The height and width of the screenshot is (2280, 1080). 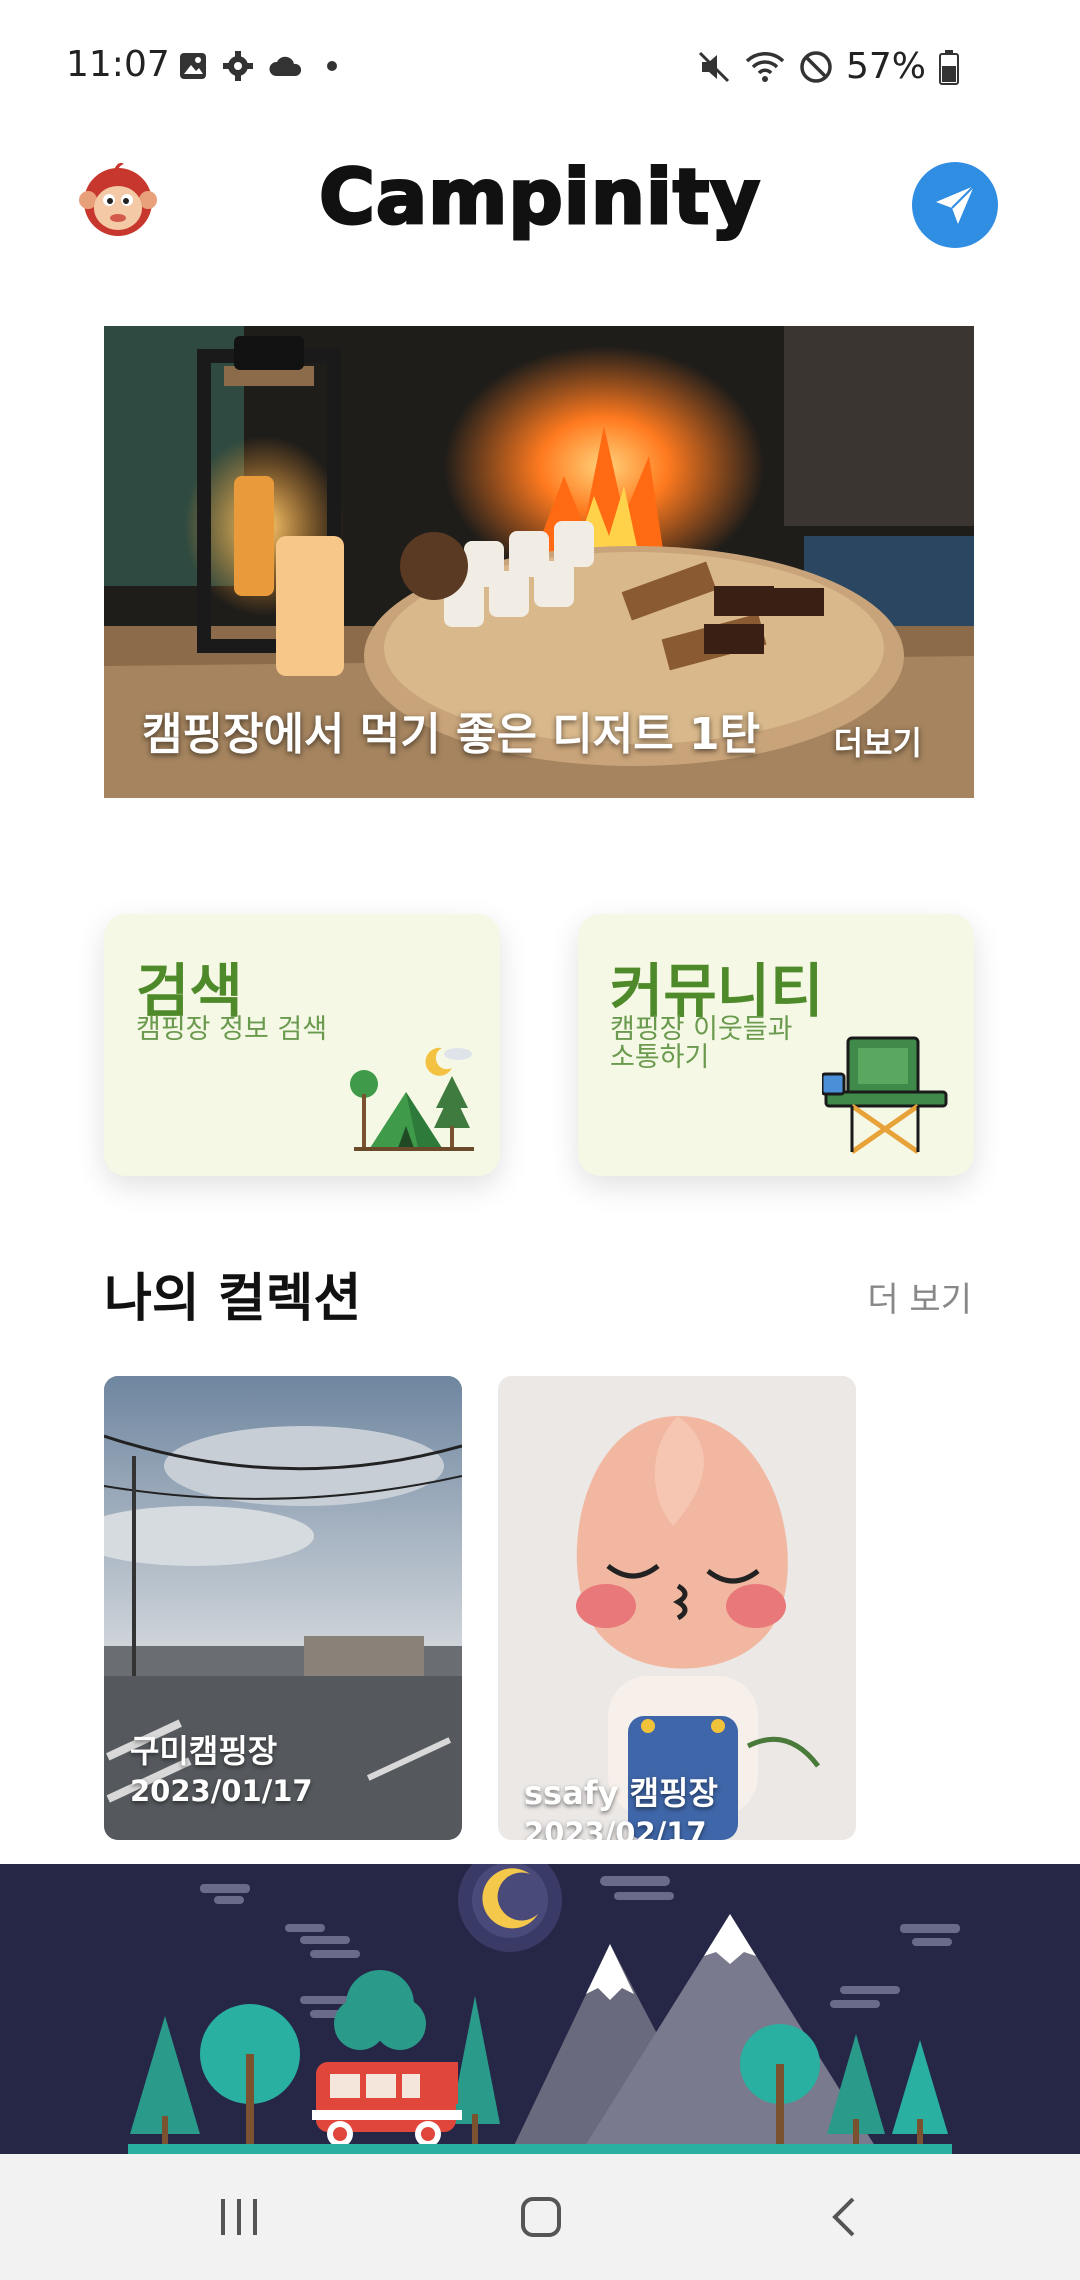 I want to click on back-icon, so click(x=843, y=2217).